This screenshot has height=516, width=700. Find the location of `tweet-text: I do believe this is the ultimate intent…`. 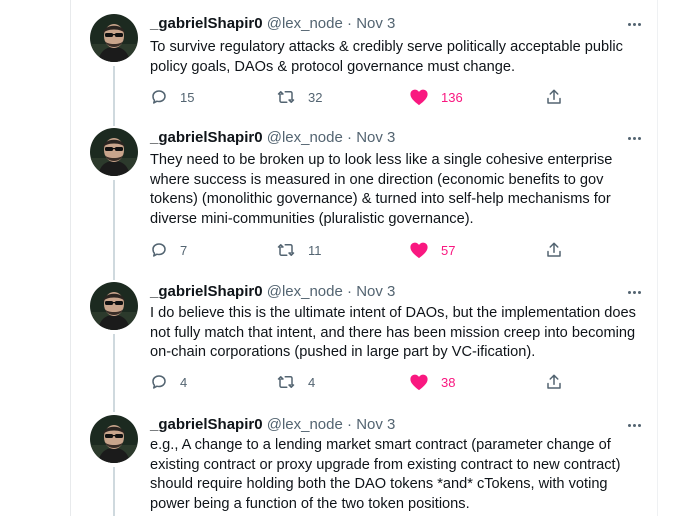

tweet-text: I do believe this is the ultimate intent… is located at coordinates (400, 333).